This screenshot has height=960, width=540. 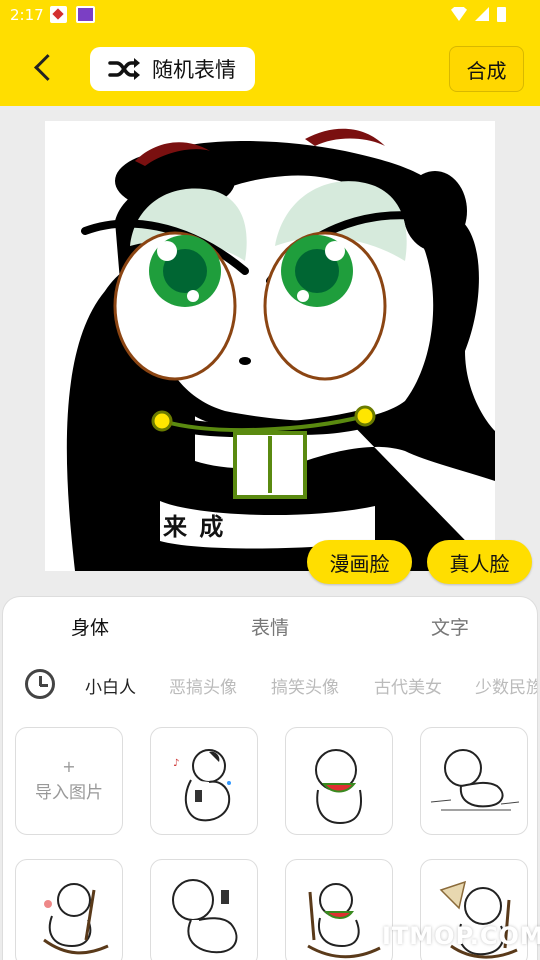 I want to click on category-gudai-meinv: 古代美女, so click(x=408, y=685).